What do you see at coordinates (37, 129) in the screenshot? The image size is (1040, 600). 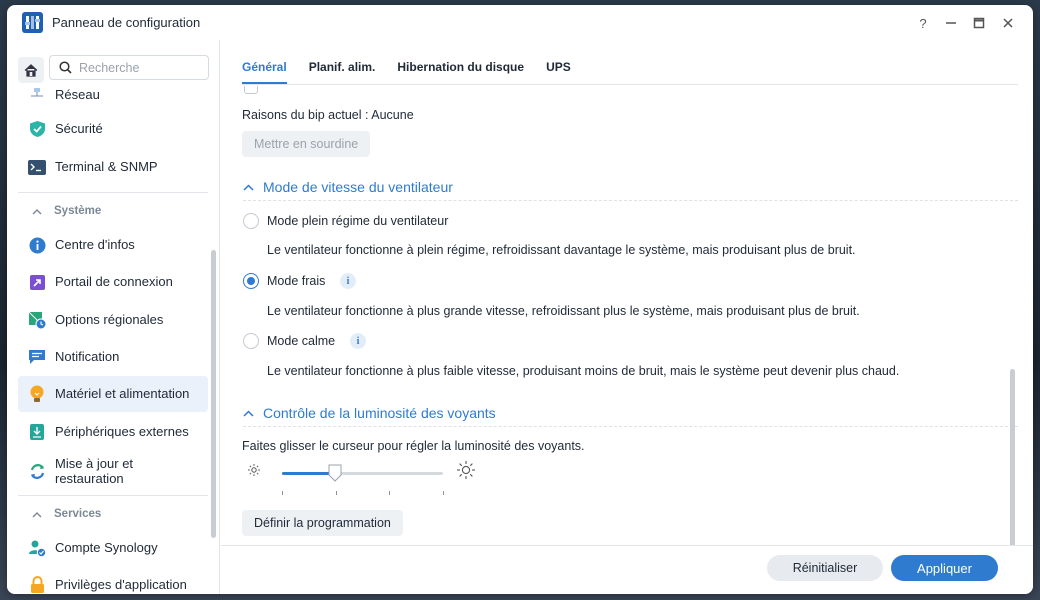 I see `shield-icon` at bounding box center [37, 129].